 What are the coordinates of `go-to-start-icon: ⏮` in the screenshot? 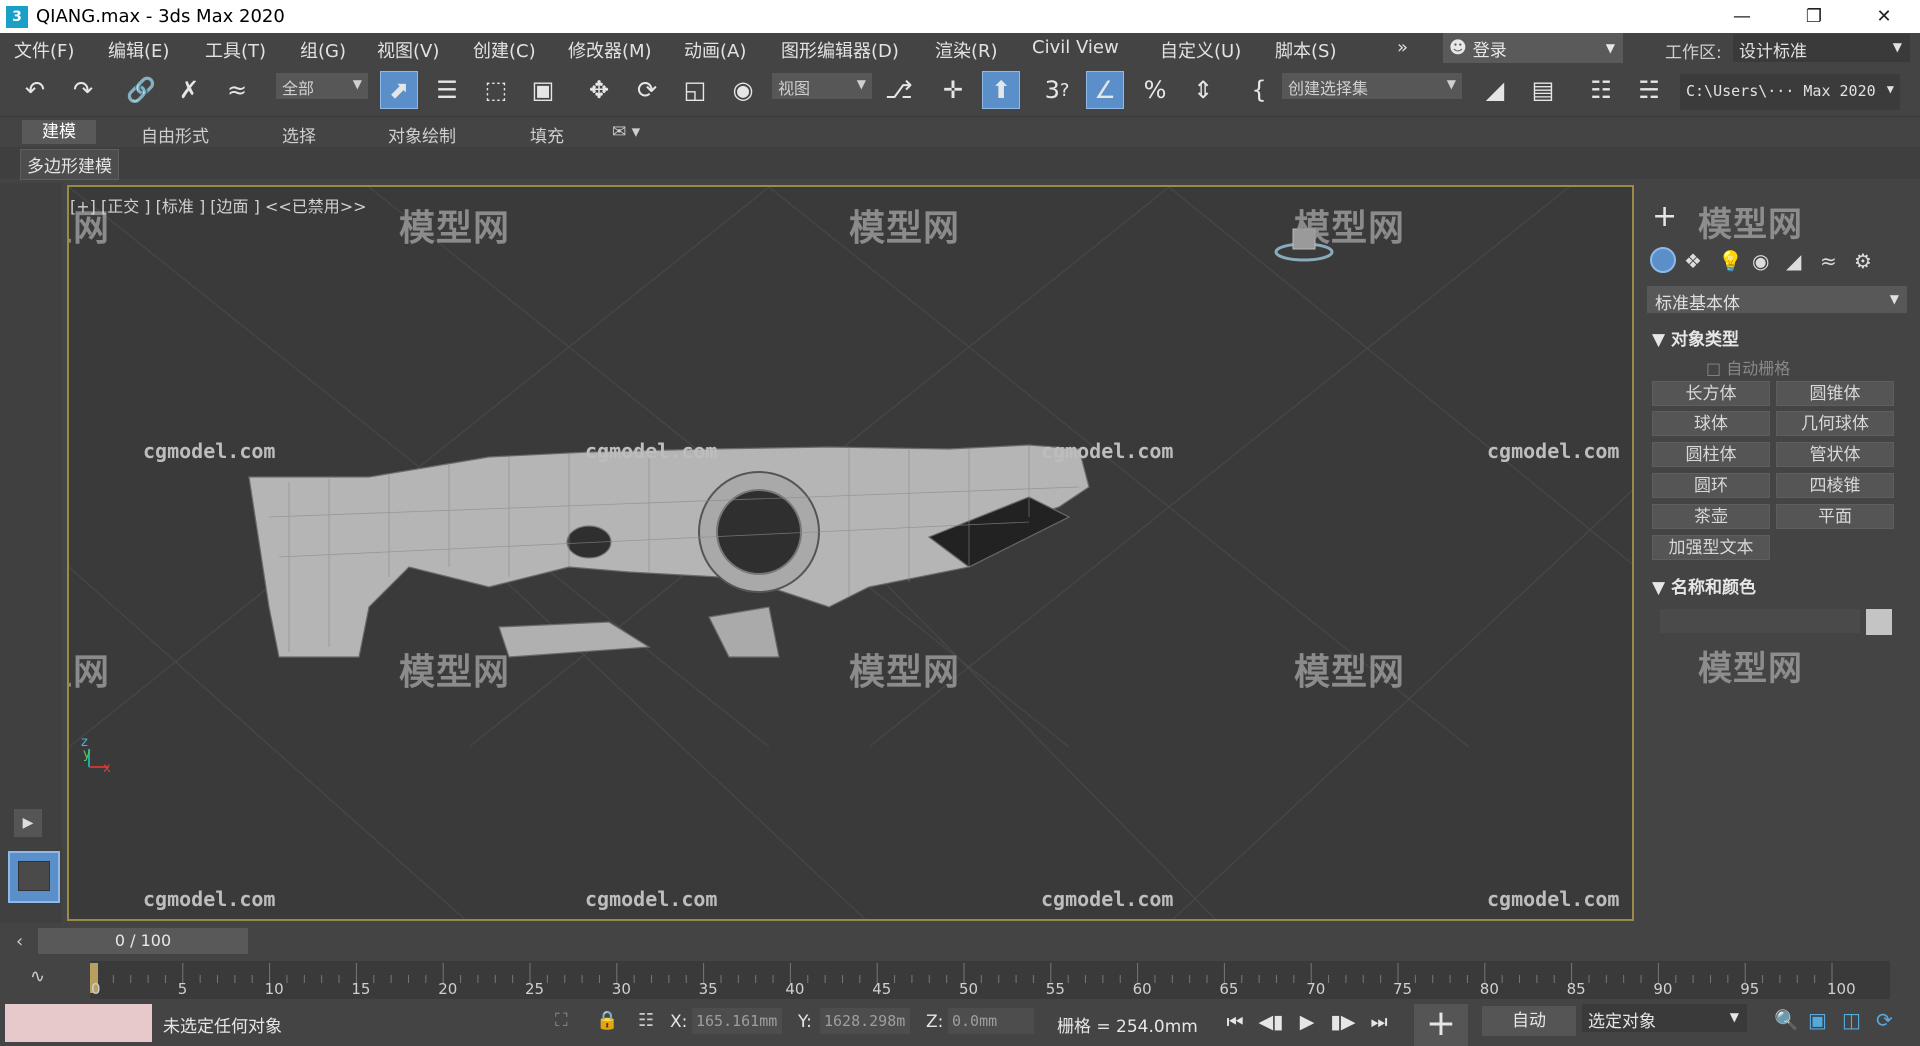 It's located at (1235, 1022).